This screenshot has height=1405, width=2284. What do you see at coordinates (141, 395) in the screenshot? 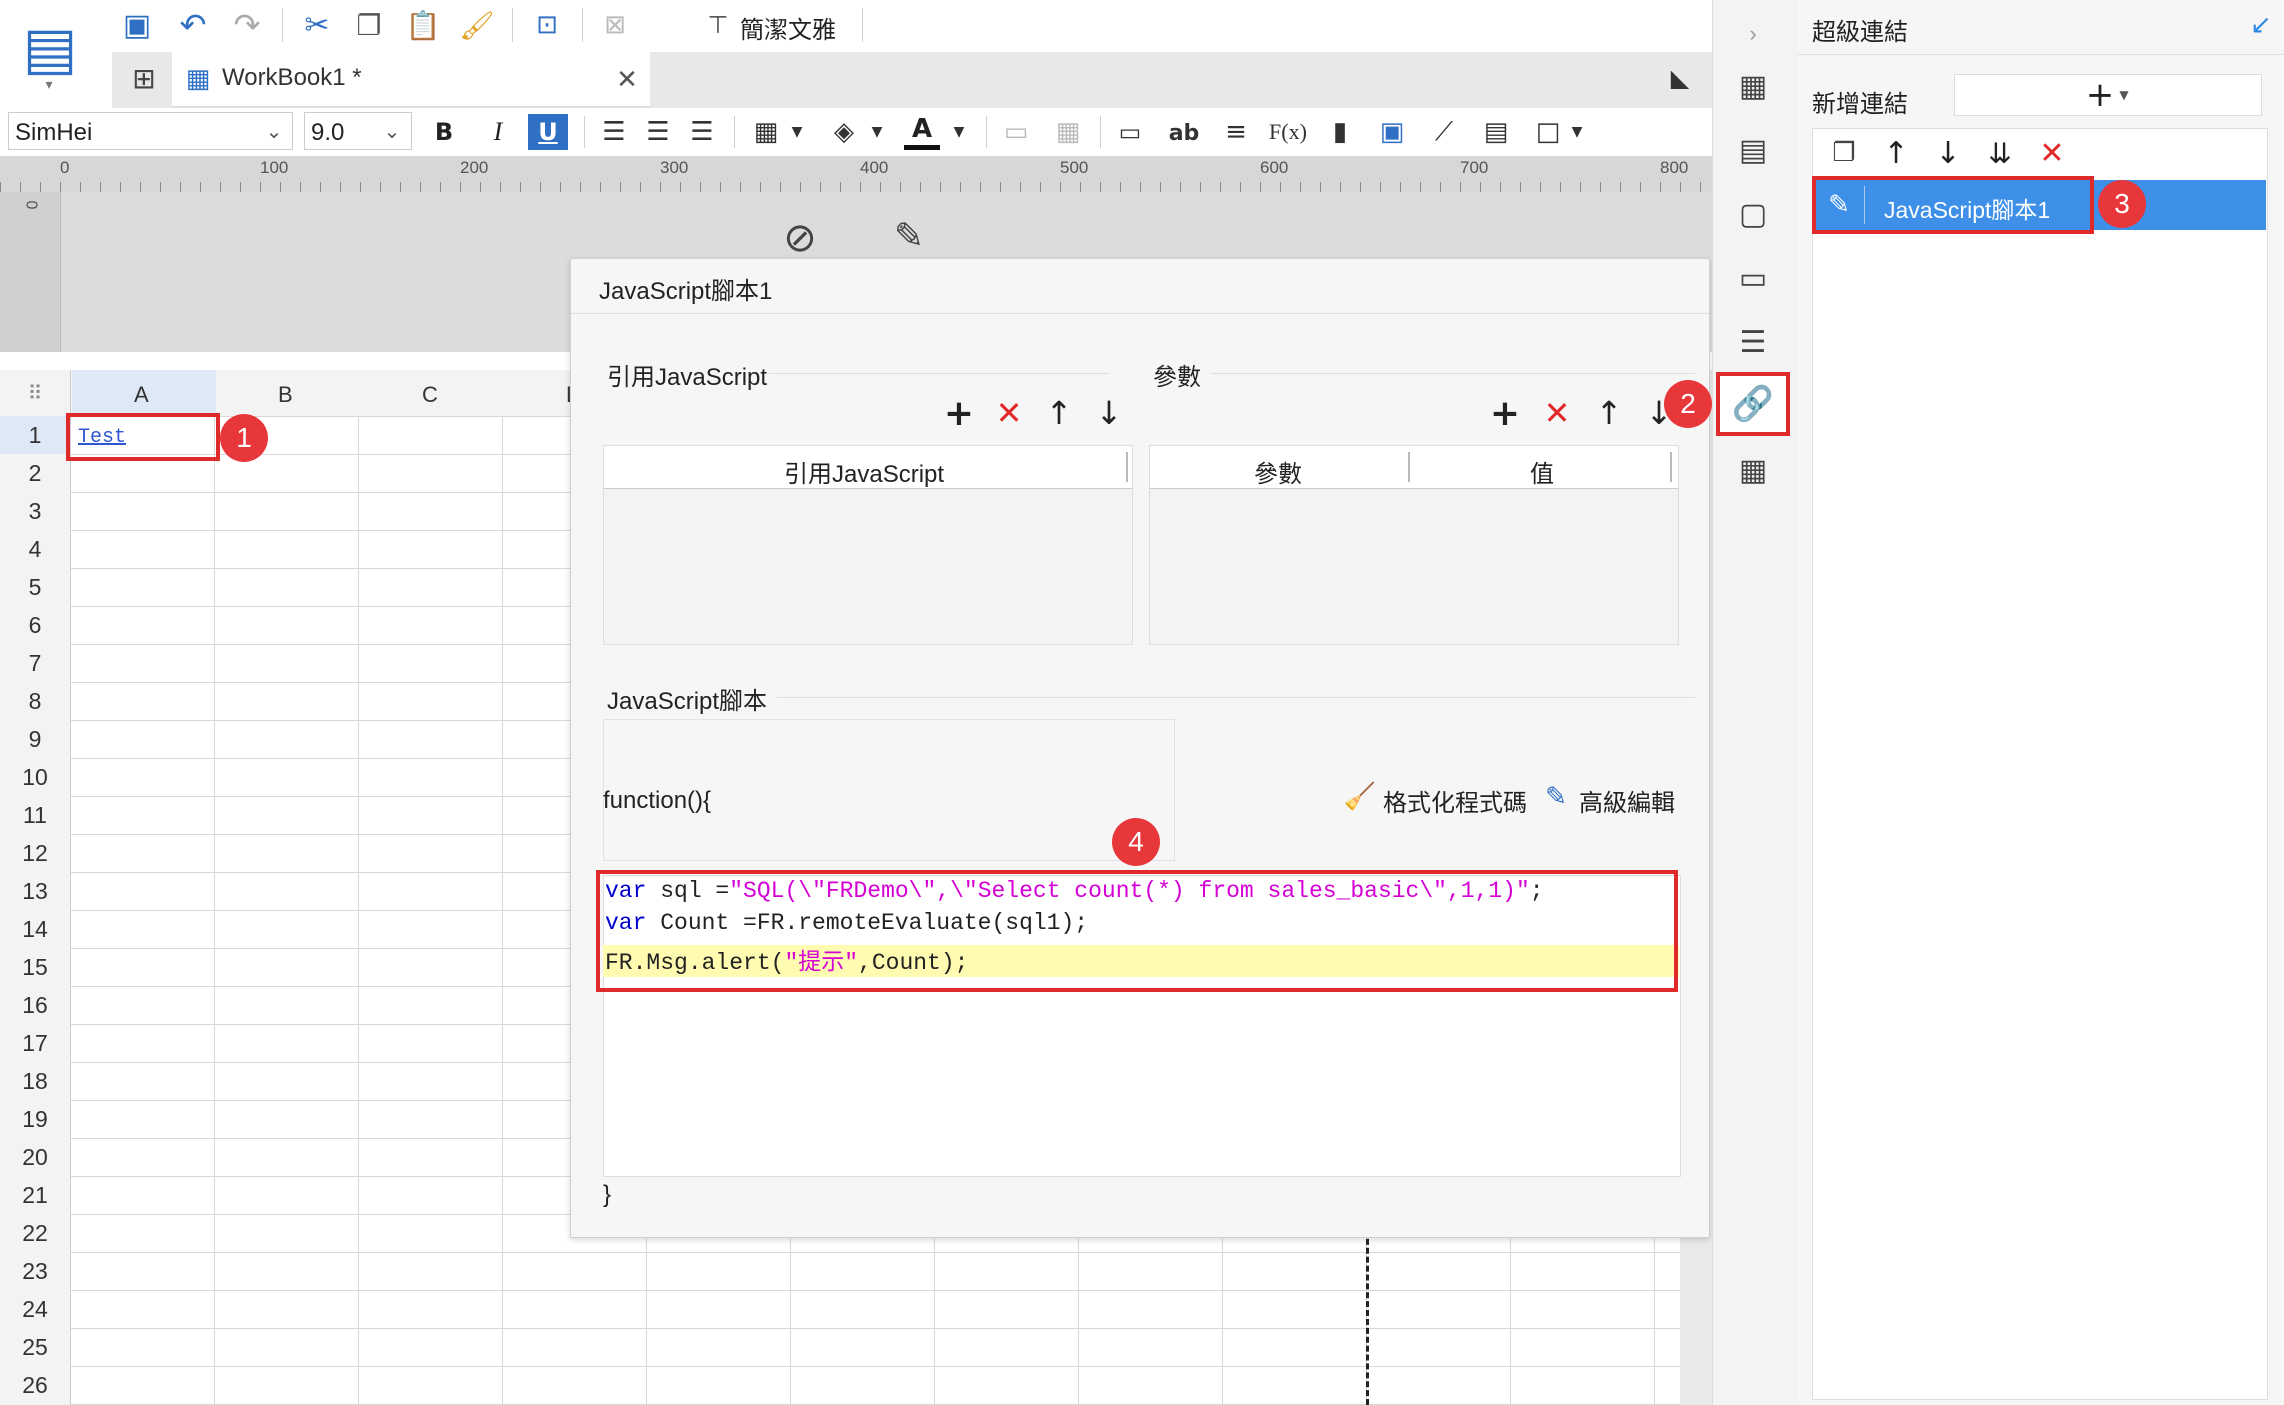
I see `column-header: A` at bounding box center [141, 395].